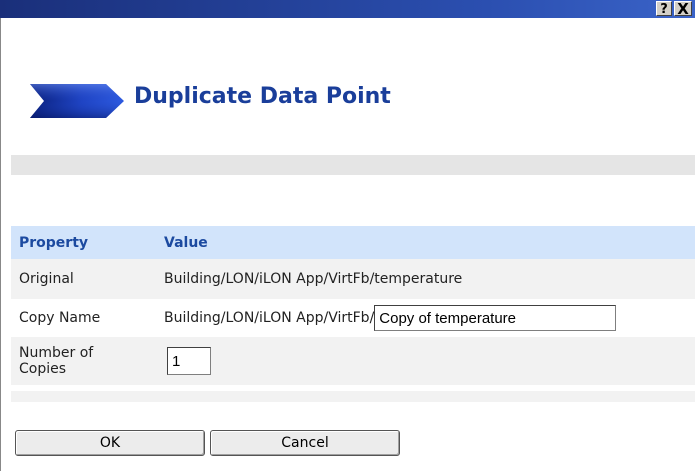  I want to click on page-title: Duplicate Data Point, so click(262, 96).